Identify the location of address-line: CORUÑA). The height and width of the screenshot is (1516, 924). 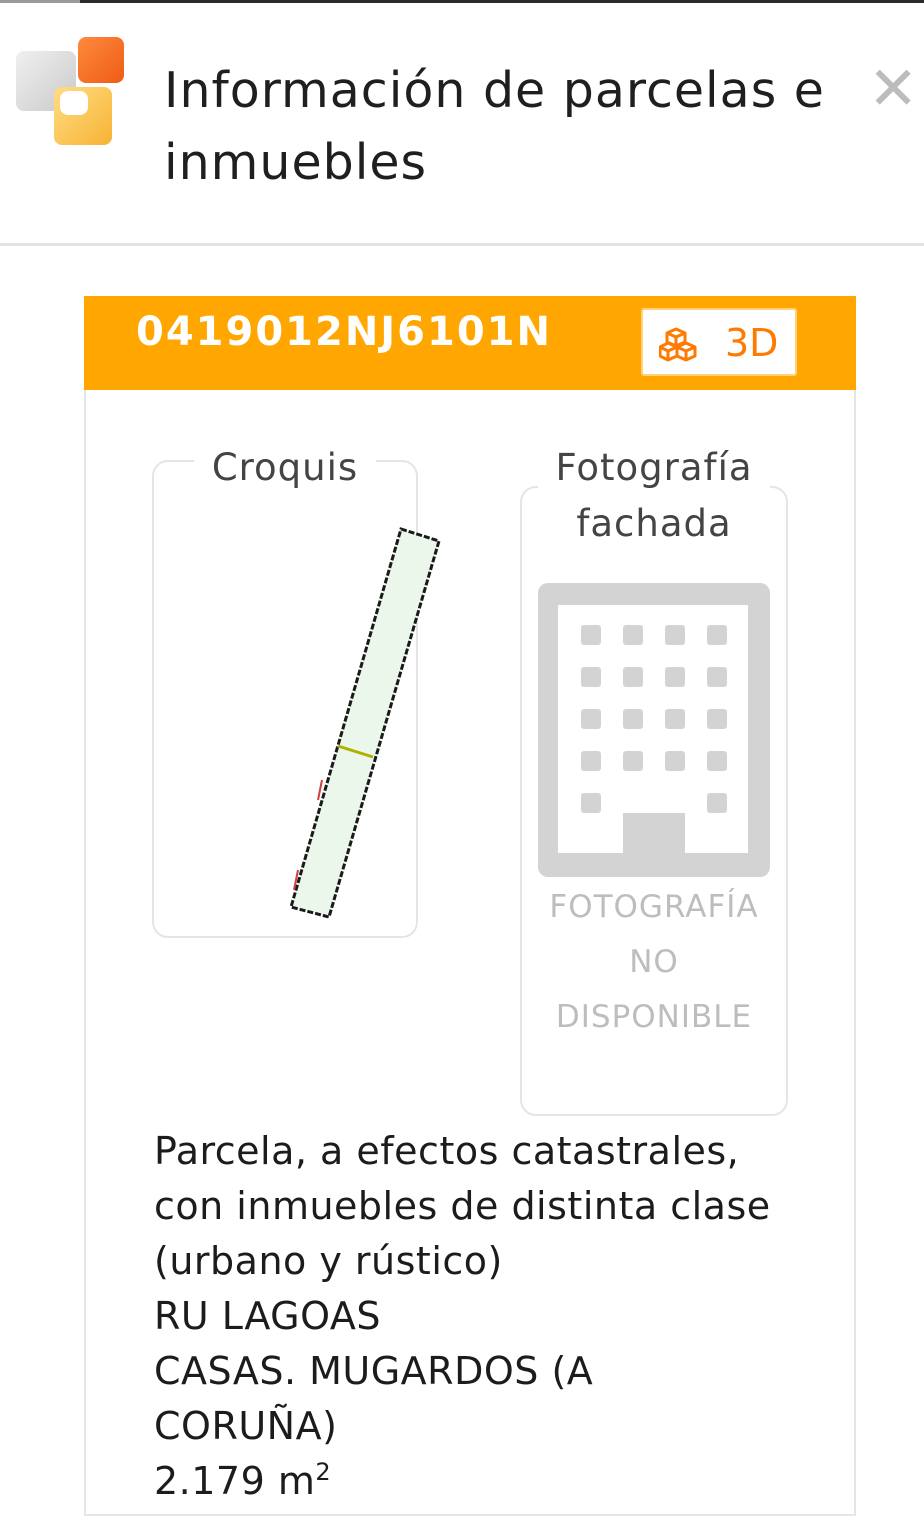
(246, 1426).